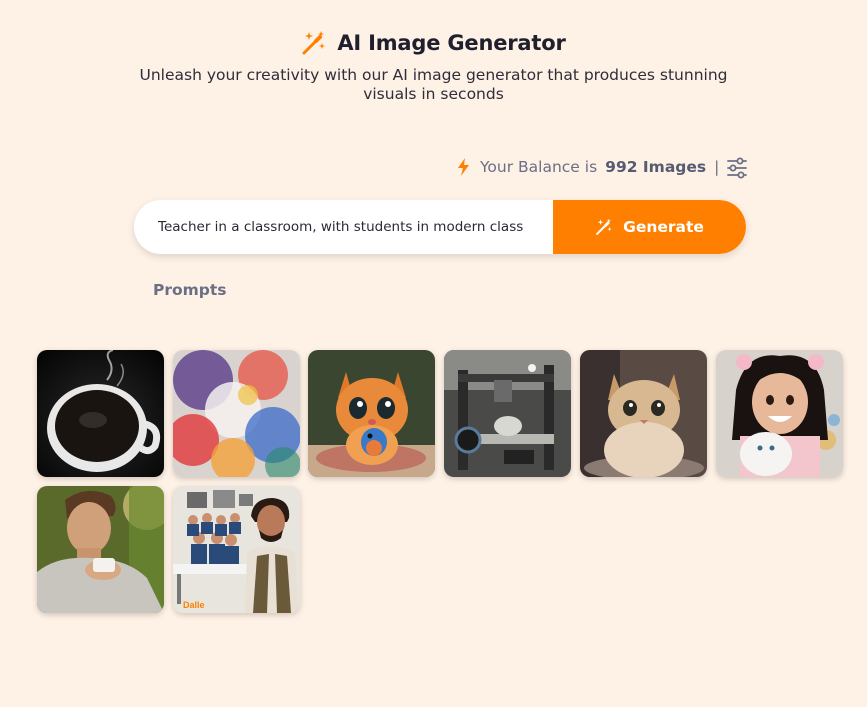  Describe the element at coordinates (451, 43) in the screenshot. I see `page-title: AI Image Generator` at that location.